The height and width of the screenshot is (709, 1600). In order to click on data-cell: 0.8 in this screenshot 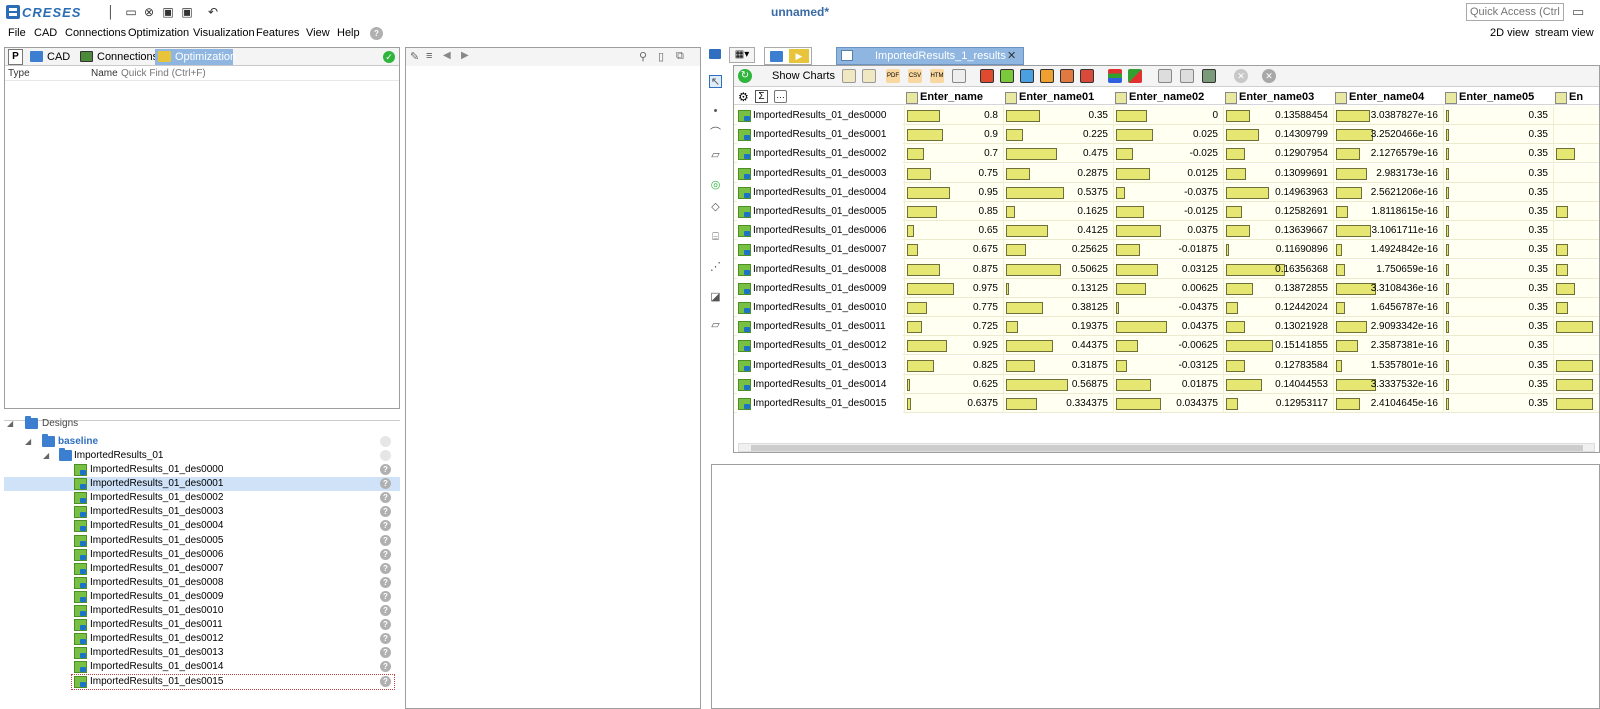, I will do `click(953, 115)`.